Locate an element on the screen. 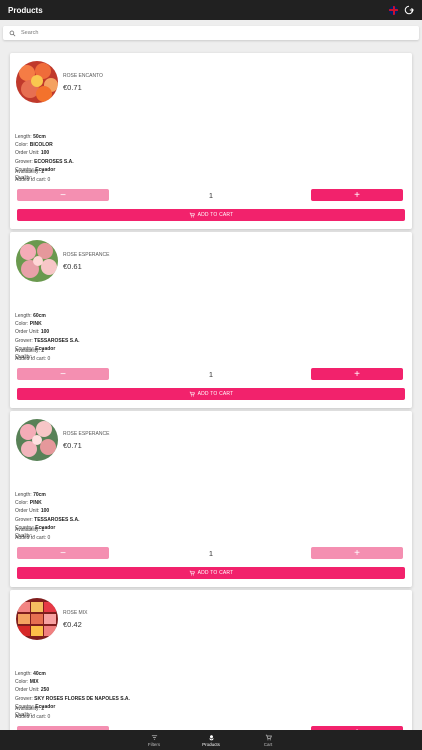 Image resolution: width=422 pixels, height=750 pixels. search-bar is located at coordinates (211, 33).